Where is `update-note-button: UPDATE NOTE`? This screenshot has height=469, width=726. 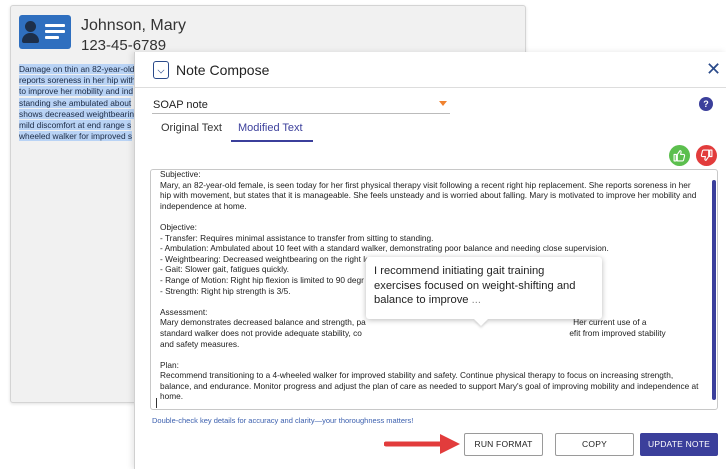 update-note-button: UPDATE NOTE is located at coordinates (679, 444).